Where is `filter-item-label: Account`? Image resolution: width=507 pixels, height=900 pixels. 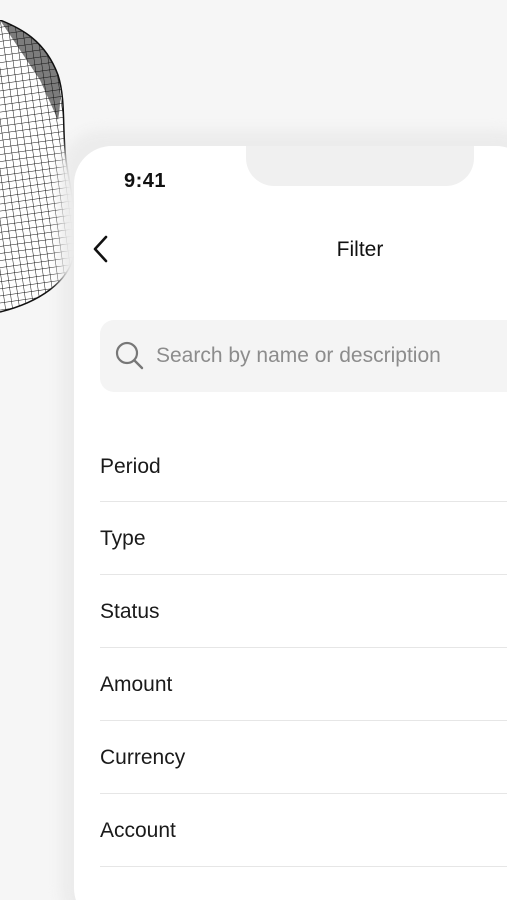 filter-item-label: Account is located at coordinates (138, 830).